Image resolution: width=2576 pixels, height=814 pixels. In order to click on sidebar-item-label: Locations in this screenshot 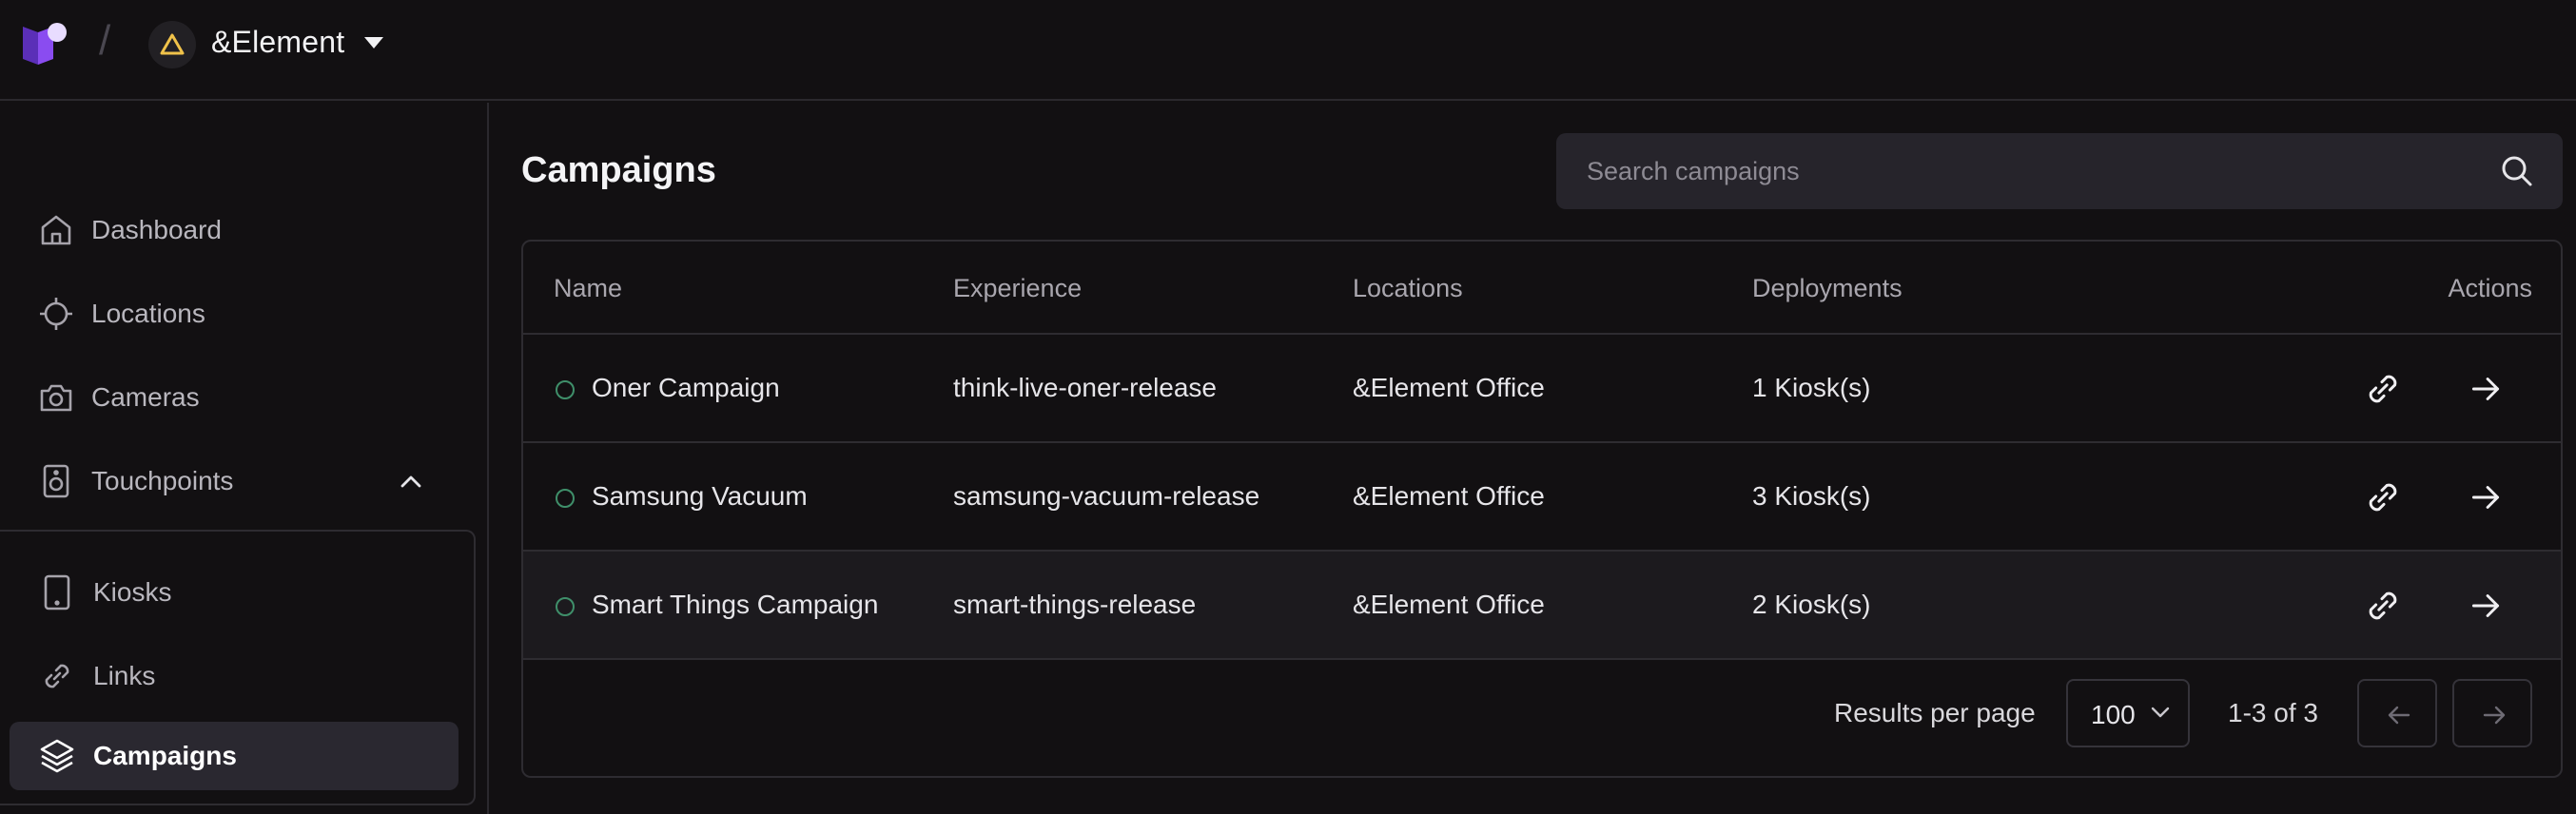, I will do `click(148, 313)`.